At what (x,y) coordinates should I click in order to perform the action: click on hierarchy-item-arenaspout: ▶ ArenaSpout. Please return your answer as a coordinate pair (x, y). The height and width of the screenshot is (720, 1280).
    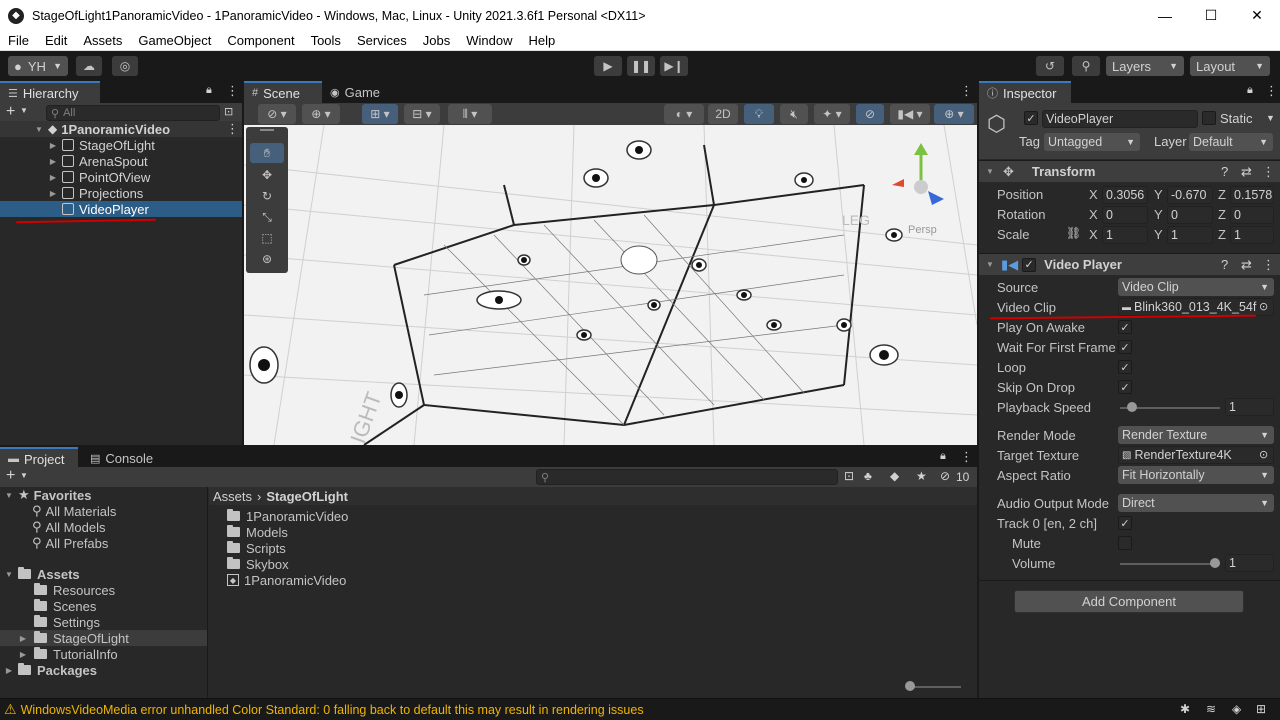
    Looking at the image, I should click on (121, 161).